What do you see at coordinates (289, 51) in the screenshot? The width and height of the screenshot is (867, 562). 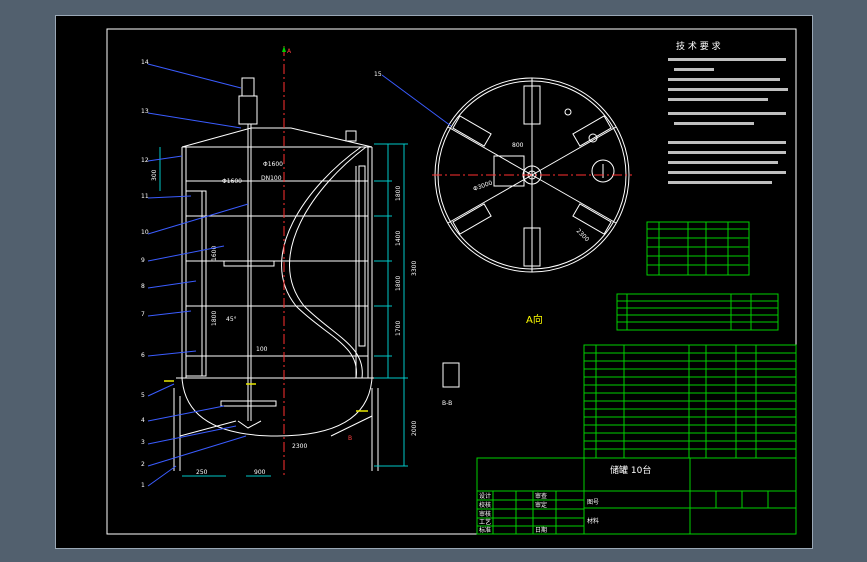 I see `direction-marker: A` at bounding box center [289, 51].